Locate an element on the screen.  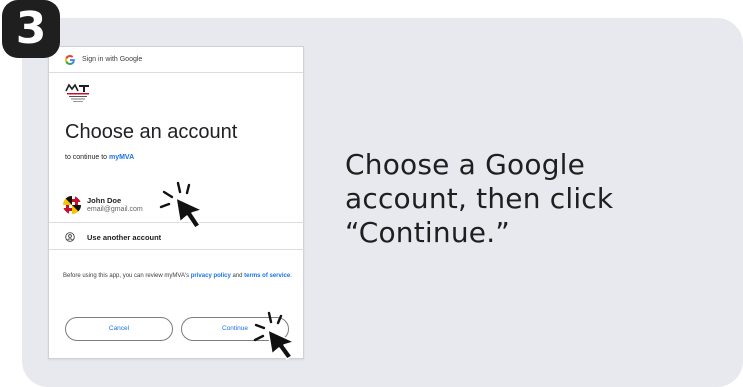
google-g-icon is located at coordinates (70, 59).